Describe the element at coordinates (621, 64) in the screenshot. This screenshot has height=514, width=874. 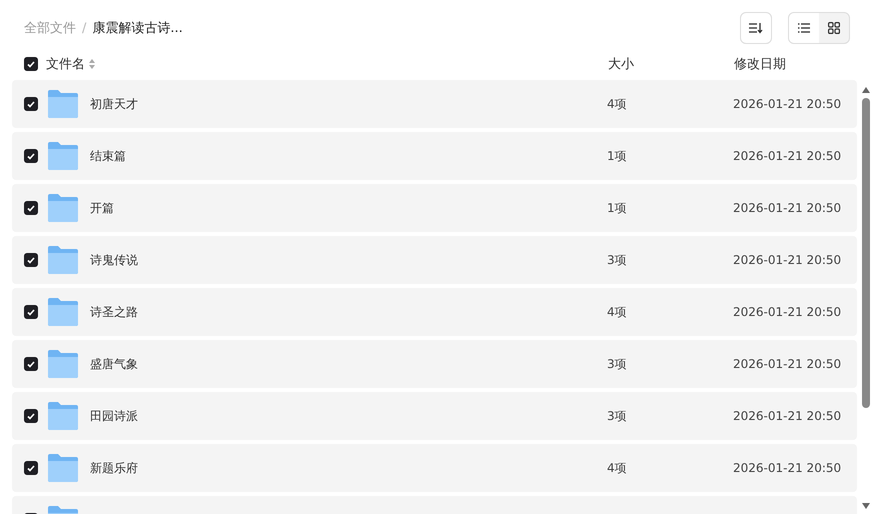
I see `column-header: 大小` at that location.